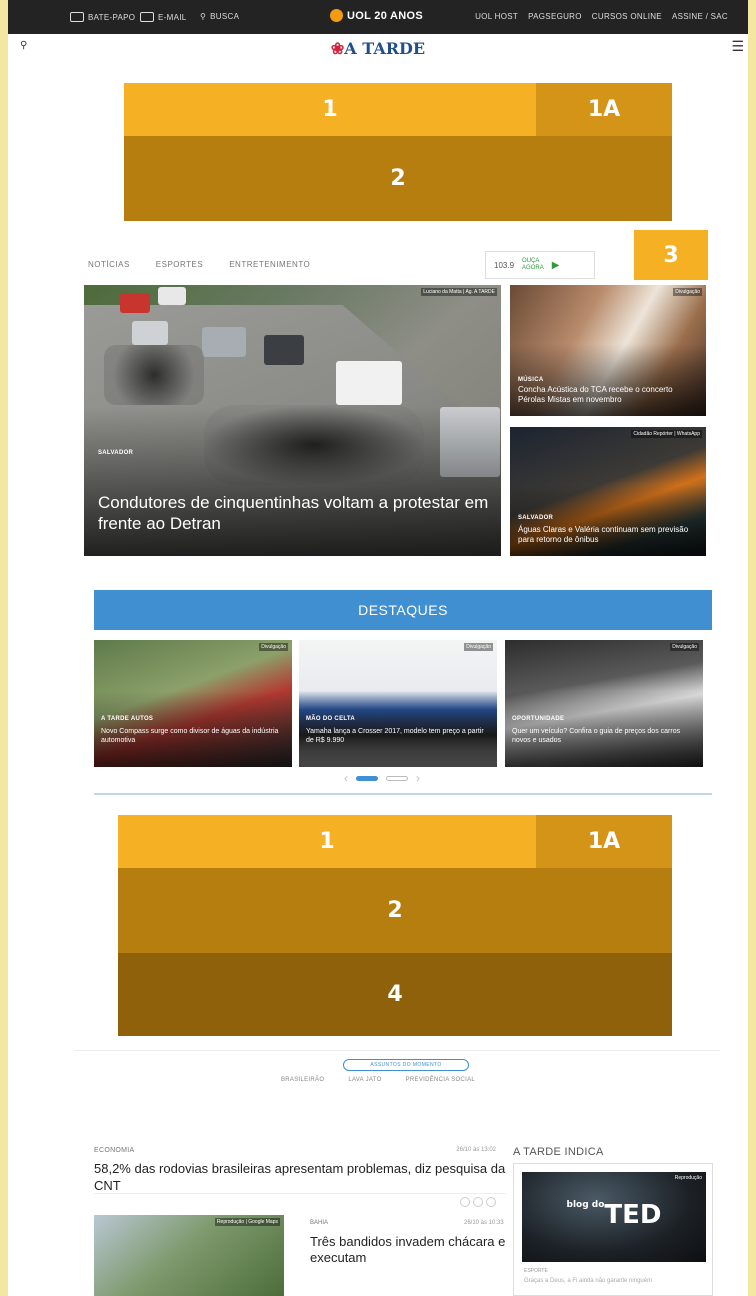 Image resolution: width=756 pixels, height=1296 pixels. I want to click on tab-entretenimento: ENTRETENIMENTO, so click(269, 264).